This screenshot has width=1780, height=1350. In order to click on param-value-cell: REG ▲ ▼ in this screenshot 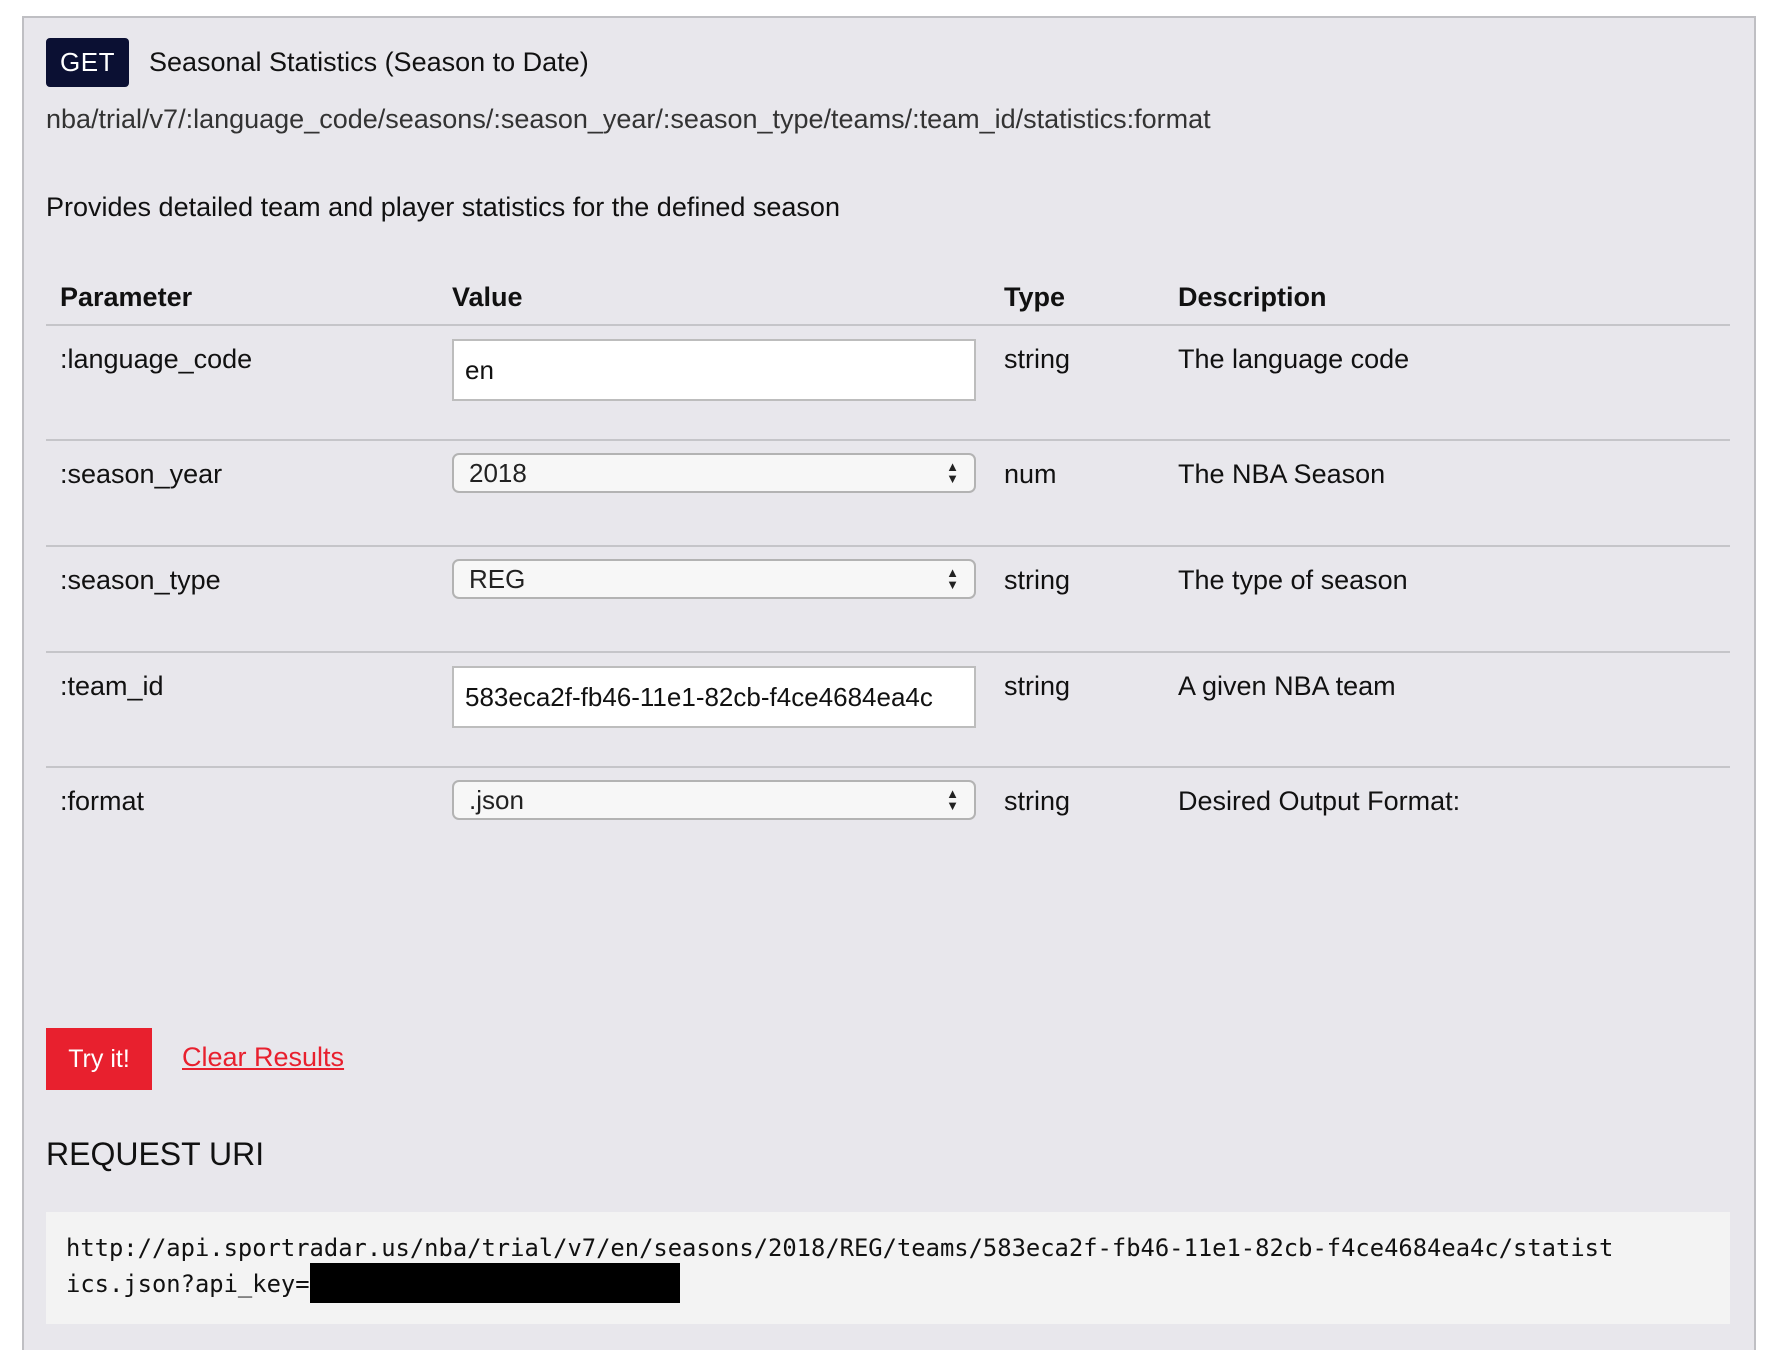, I will do `click(714, 579)`.